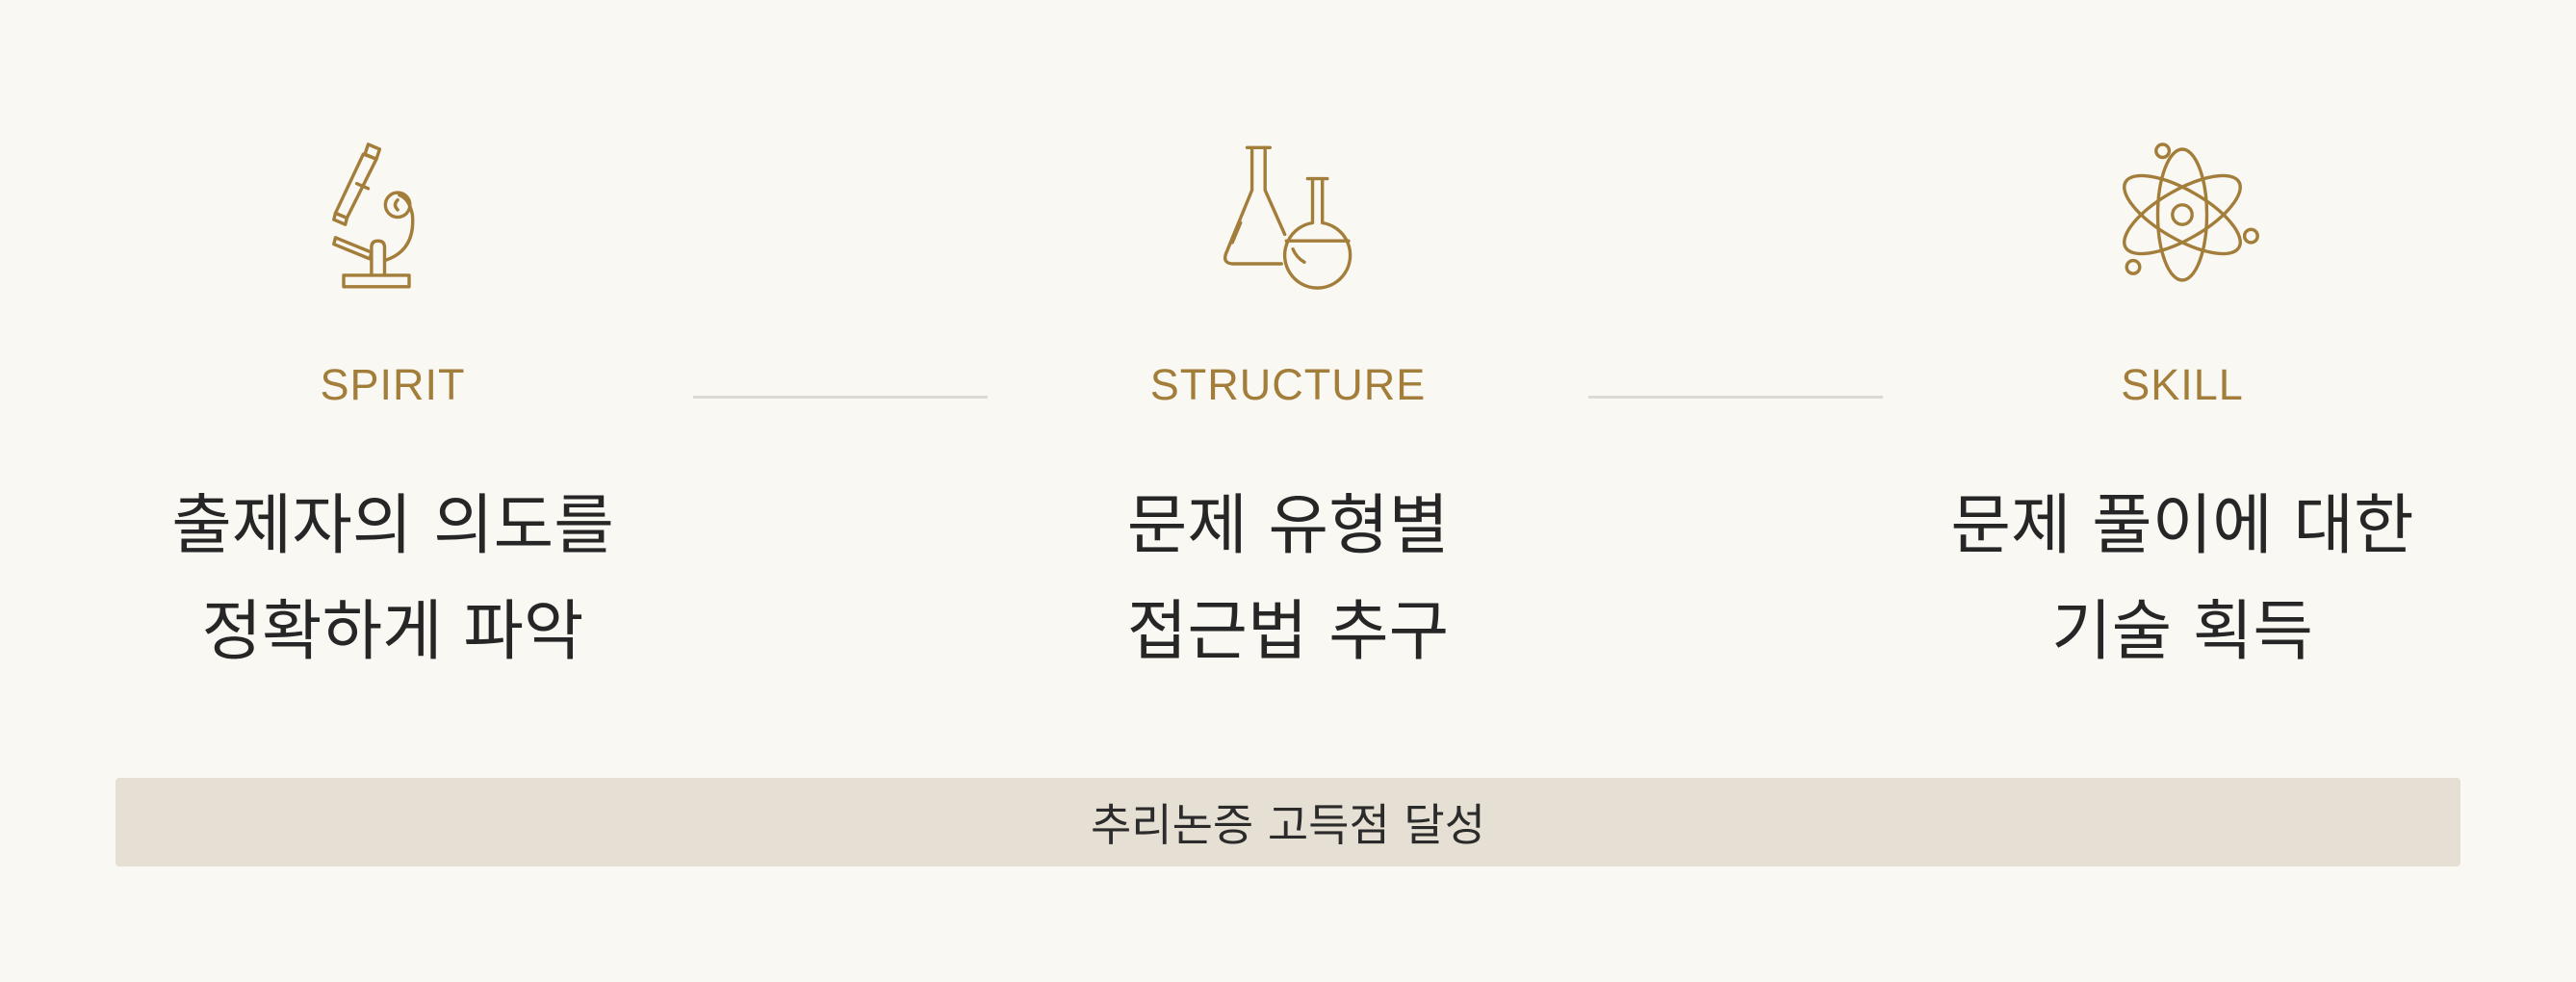 This screenshot has width=2576, height=982. I want to click on pillar-description-line: 정확하게 파악, so click(392, 632).